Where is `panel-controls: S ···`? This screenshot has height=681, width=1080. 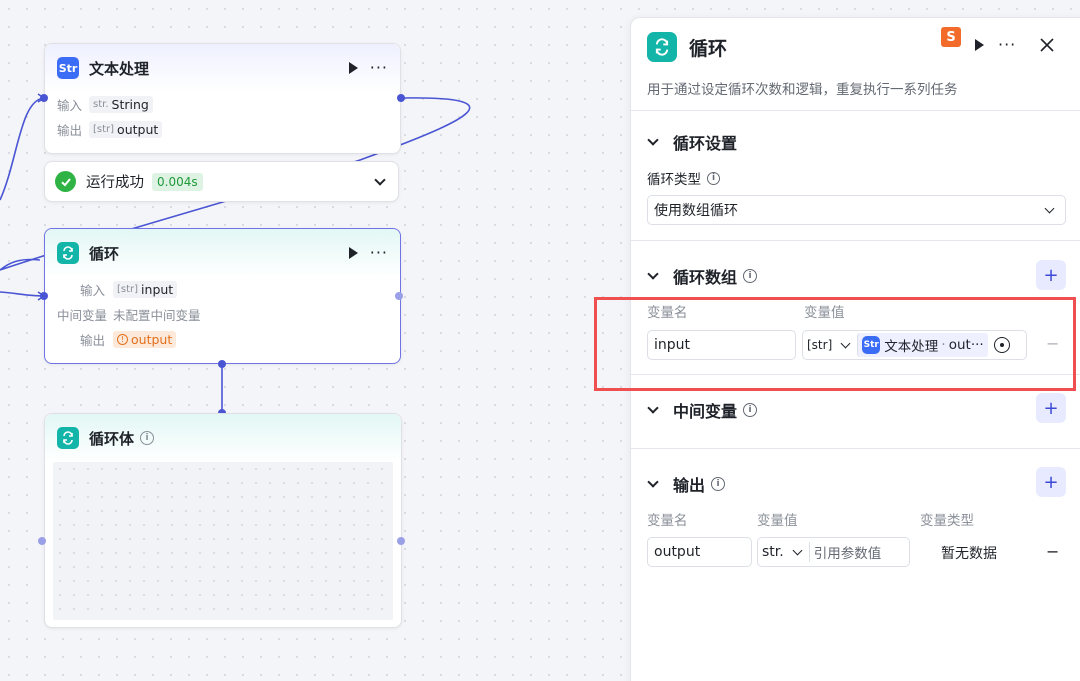 panel-controls: S ··· is located at coordinates (997, 37).